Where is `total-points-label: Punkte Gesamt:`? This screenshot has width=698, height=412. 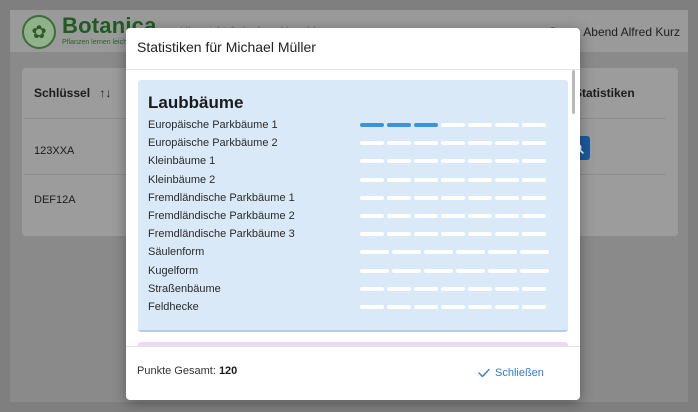 total-points-label: Punkte Gesamt: is located at coordinates (176, 371).